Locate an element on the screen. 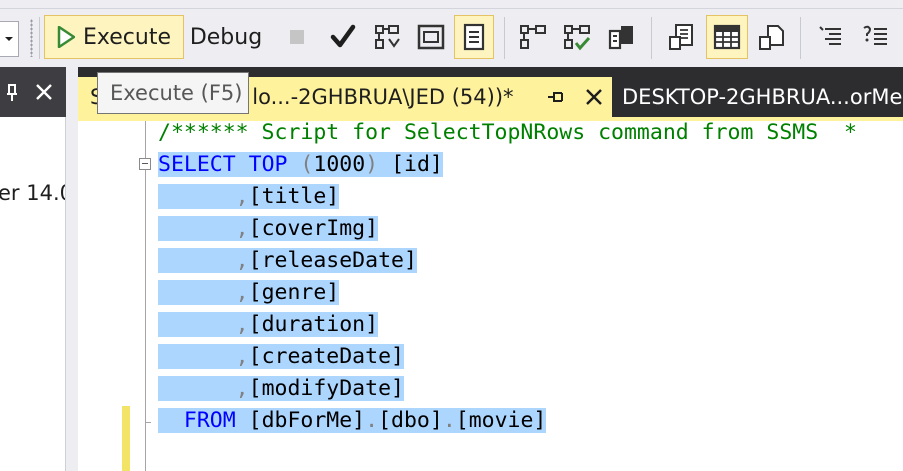  execute-label: Execute is located at coordinates (127, 37).